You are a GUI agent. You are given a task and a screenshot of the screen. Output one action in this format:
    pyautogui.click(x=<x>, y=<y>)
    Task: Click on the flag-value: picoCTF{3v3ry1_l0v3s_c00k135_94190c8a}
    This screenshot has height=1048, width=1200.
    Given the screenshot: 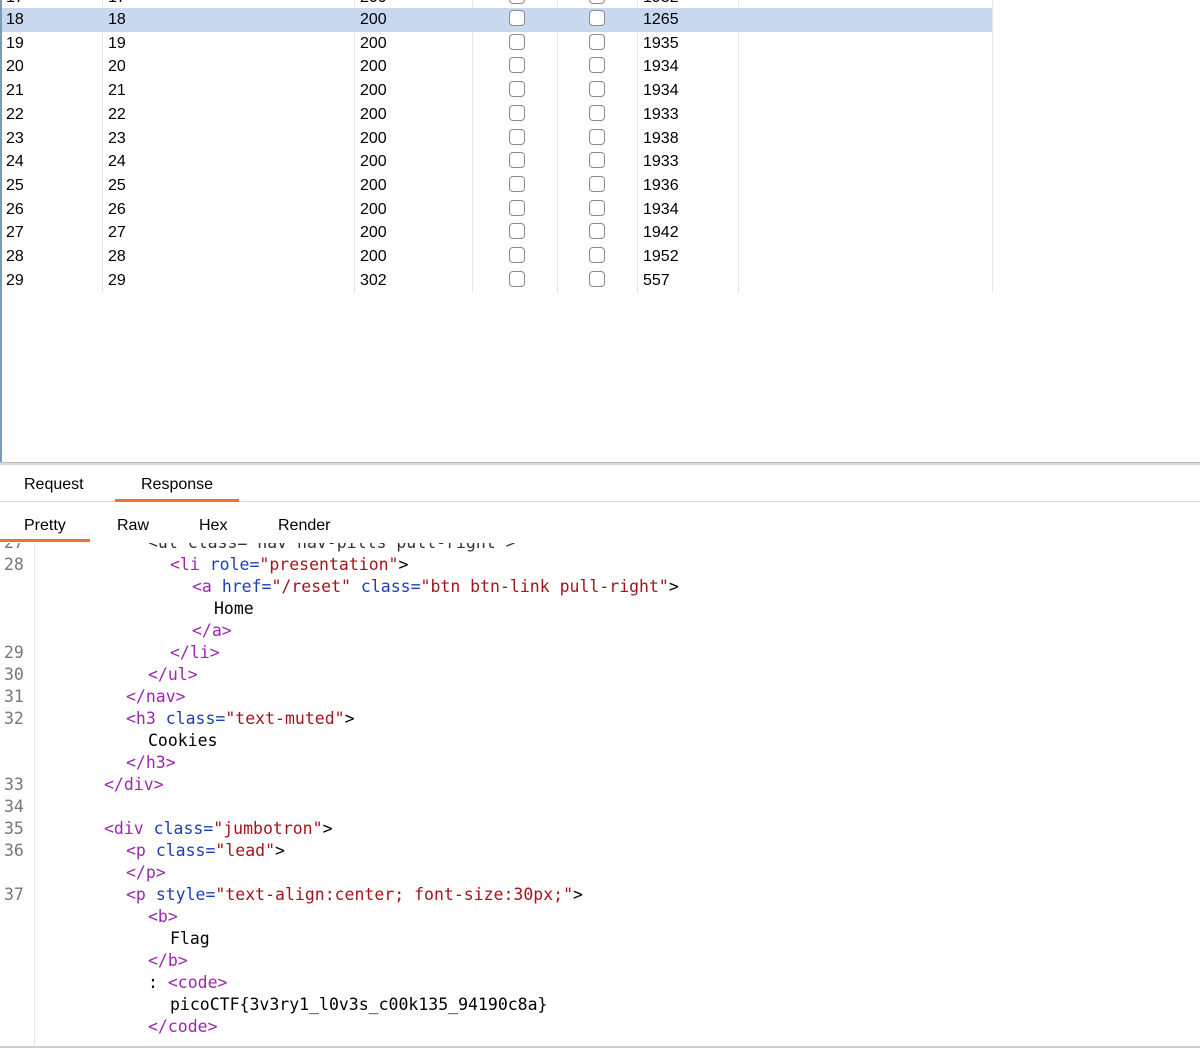 What is the action you would take?
    pyautogui.click(x=359, y=1004)
    